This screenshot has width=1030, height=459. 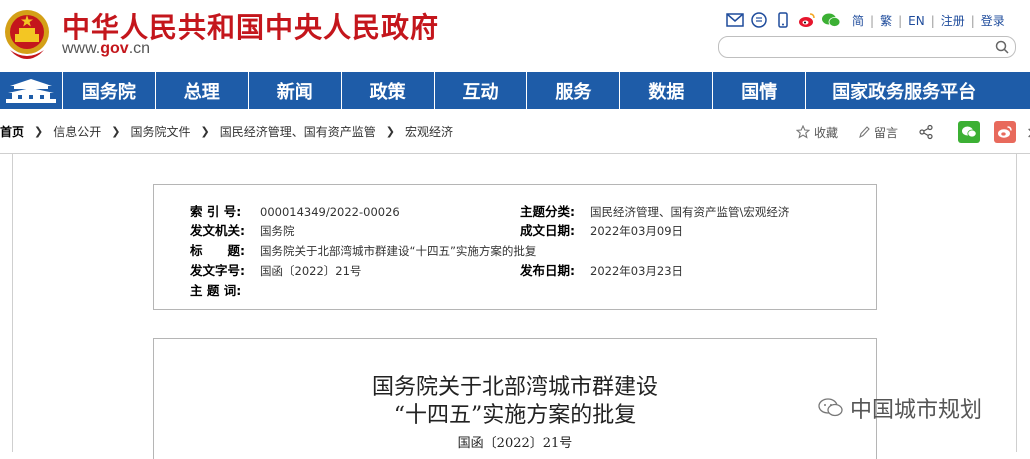 I want to click on tiananmen-icon, so click(x=30, y=90).